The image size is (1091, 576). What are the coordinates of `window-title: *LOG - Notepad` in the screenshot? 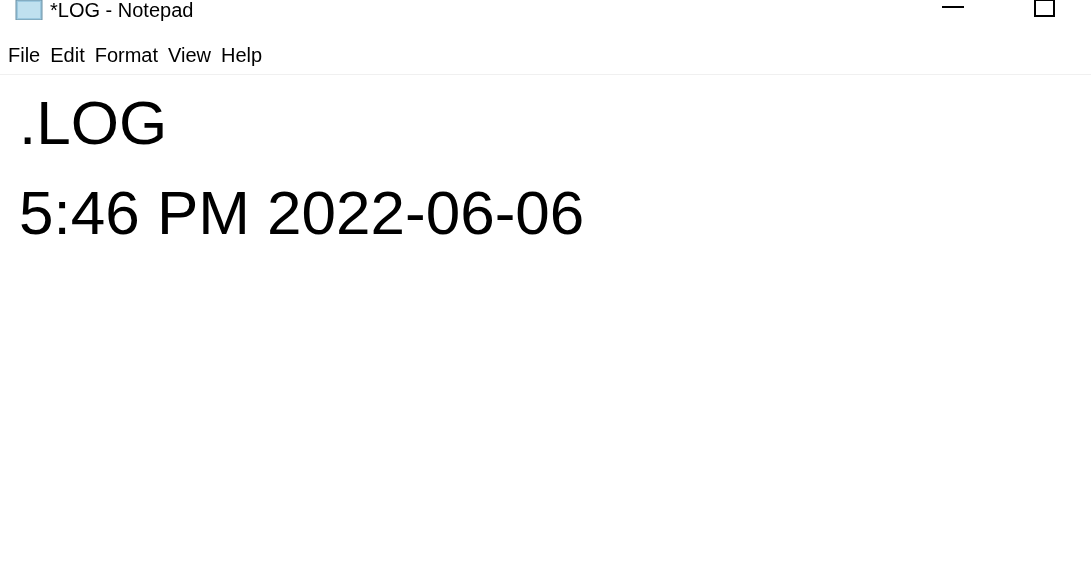 It's located at (122, 10).